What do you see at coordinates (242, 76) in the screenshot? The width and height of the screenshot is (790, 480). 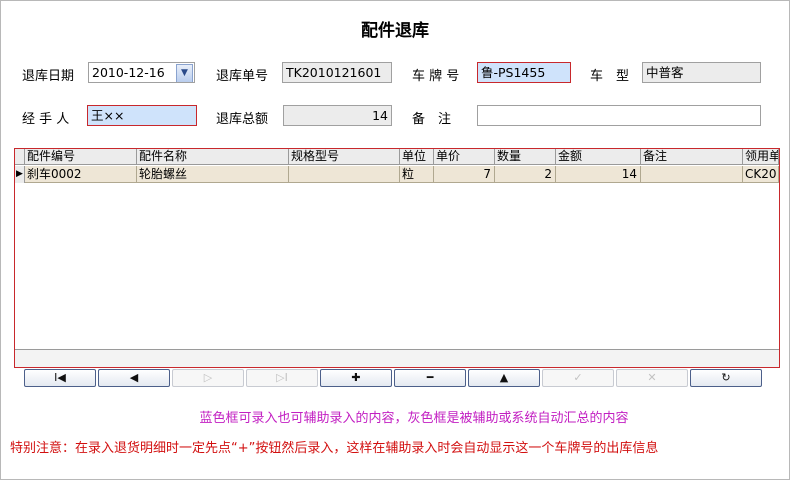 I see `return-no-label: 退库单号` at bounding box center [242, 76].